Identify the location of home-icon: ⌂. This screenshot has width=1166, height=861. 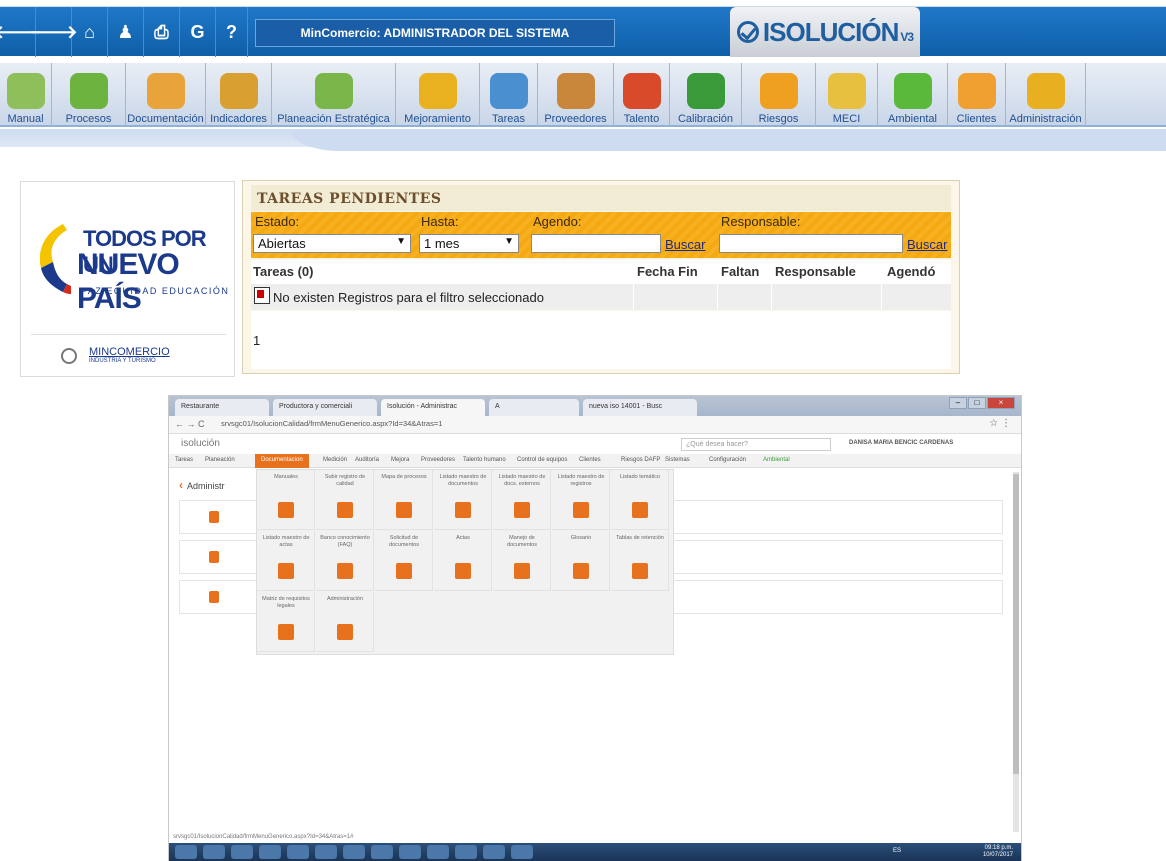
(90, 32).